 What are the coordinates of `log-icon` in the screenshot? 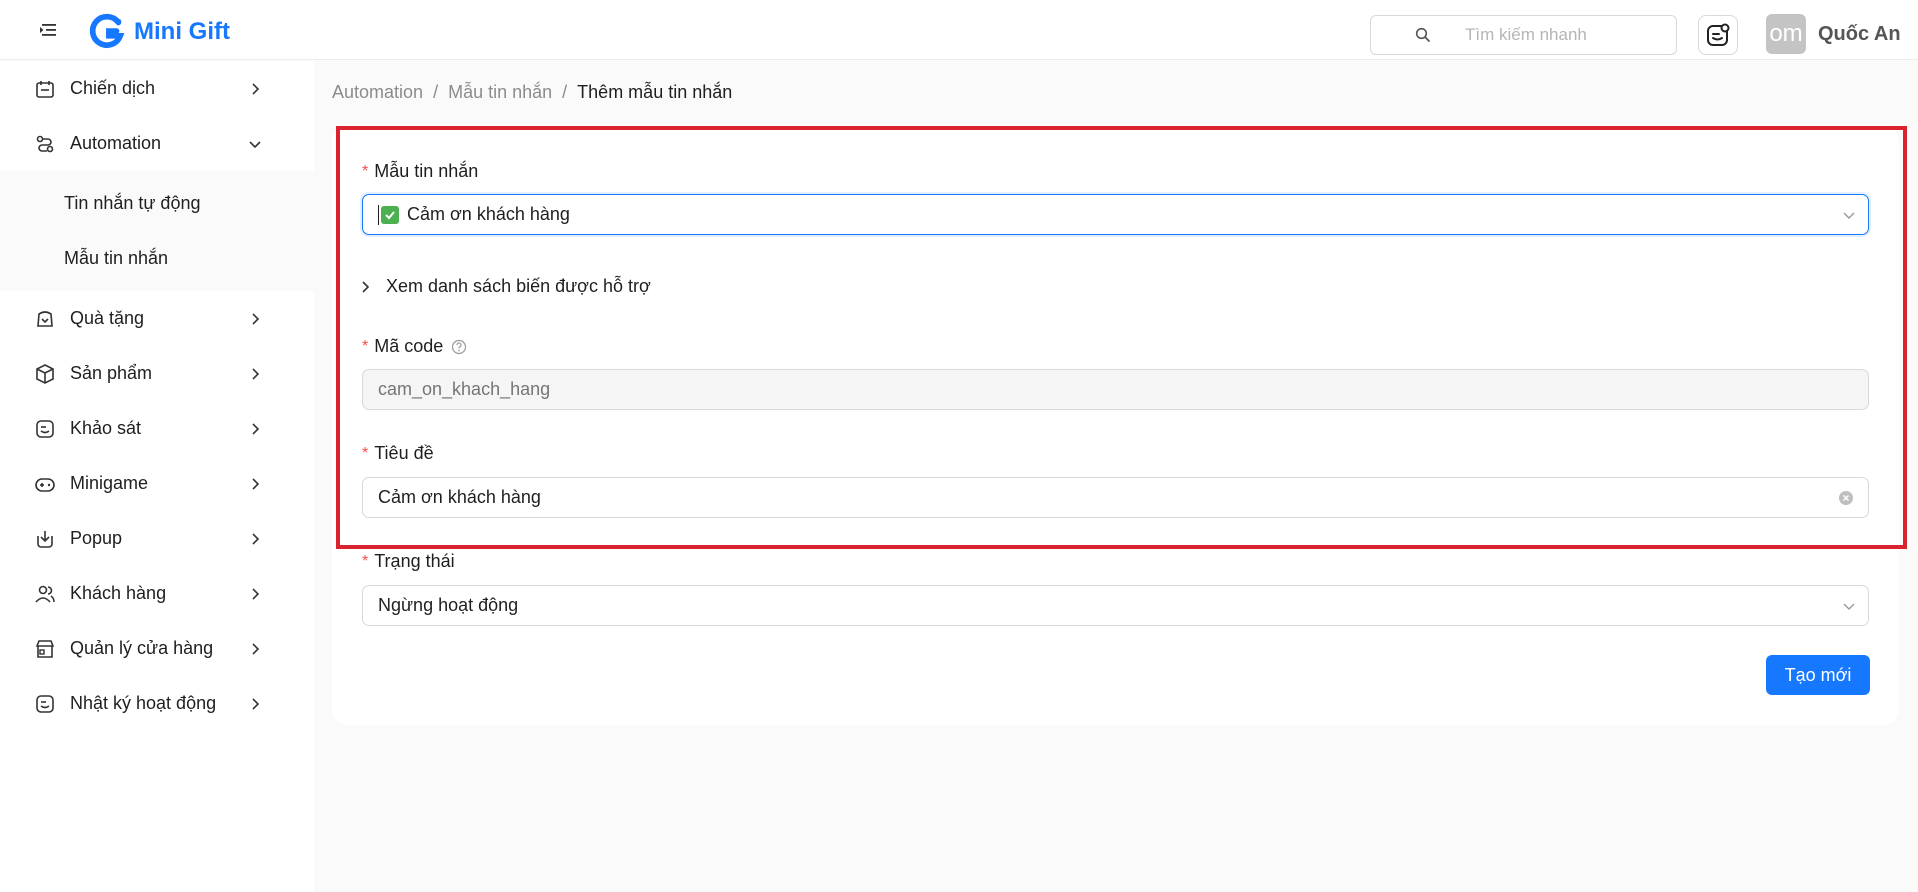 It's located at (45, 703).